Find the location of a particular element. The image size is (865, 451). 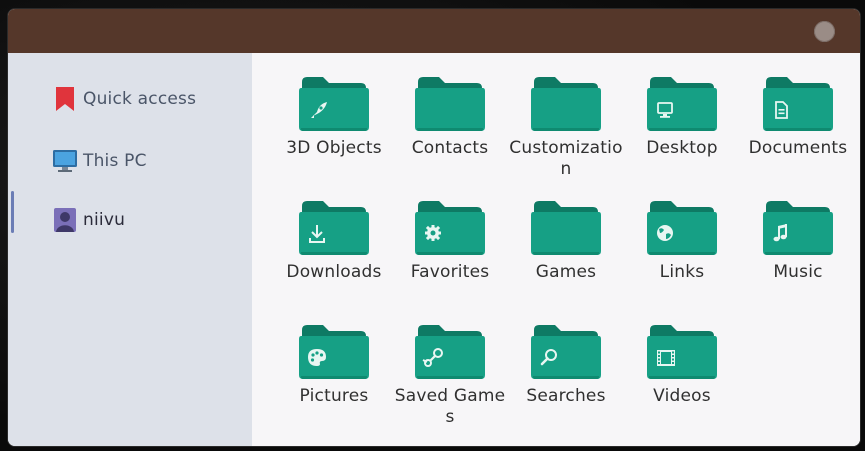

folder-customization: Customization is located at coordinates (566, 116).